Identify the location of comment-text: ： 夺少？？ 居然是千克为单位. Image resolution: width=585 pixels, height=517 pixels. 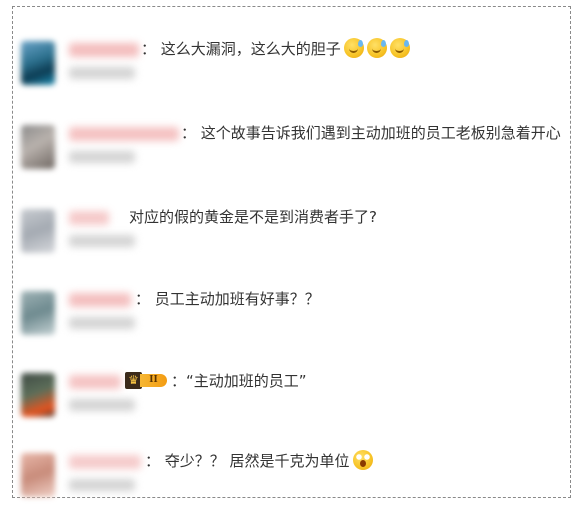
(247, 461).